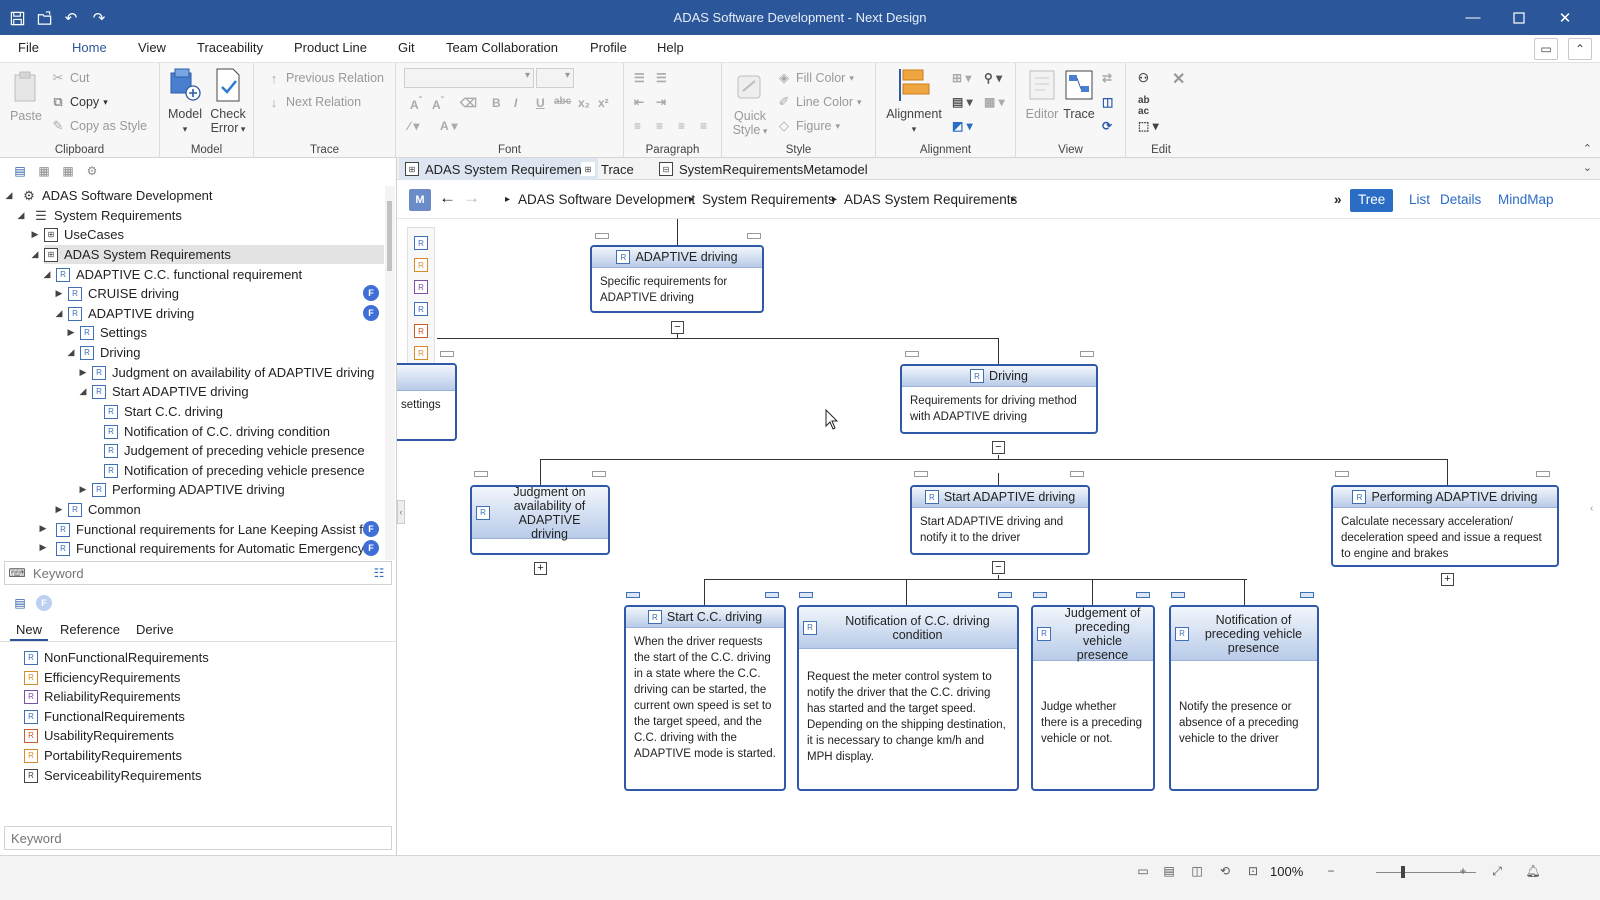  I want to click on tab-traceability: Traceability, so click(230, 47).